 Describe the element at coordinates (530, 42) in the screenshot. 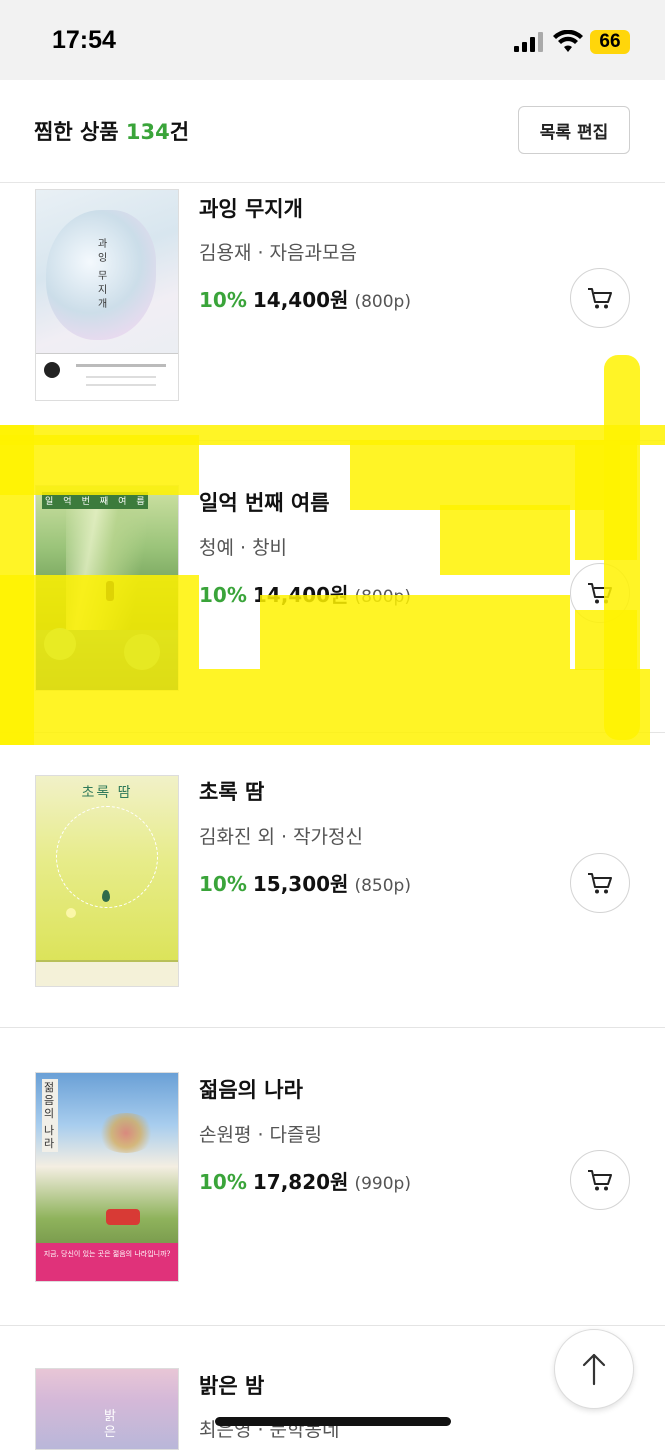

I see `signal-icon` at that location.